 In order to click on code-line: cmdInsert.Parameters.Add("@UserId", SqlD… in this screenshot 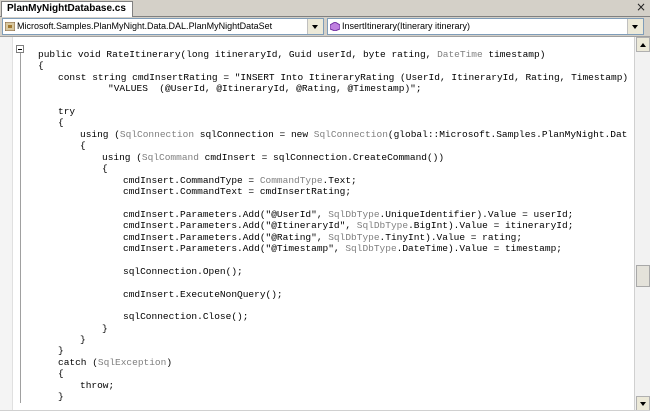, I will do `click(348, 214)`.